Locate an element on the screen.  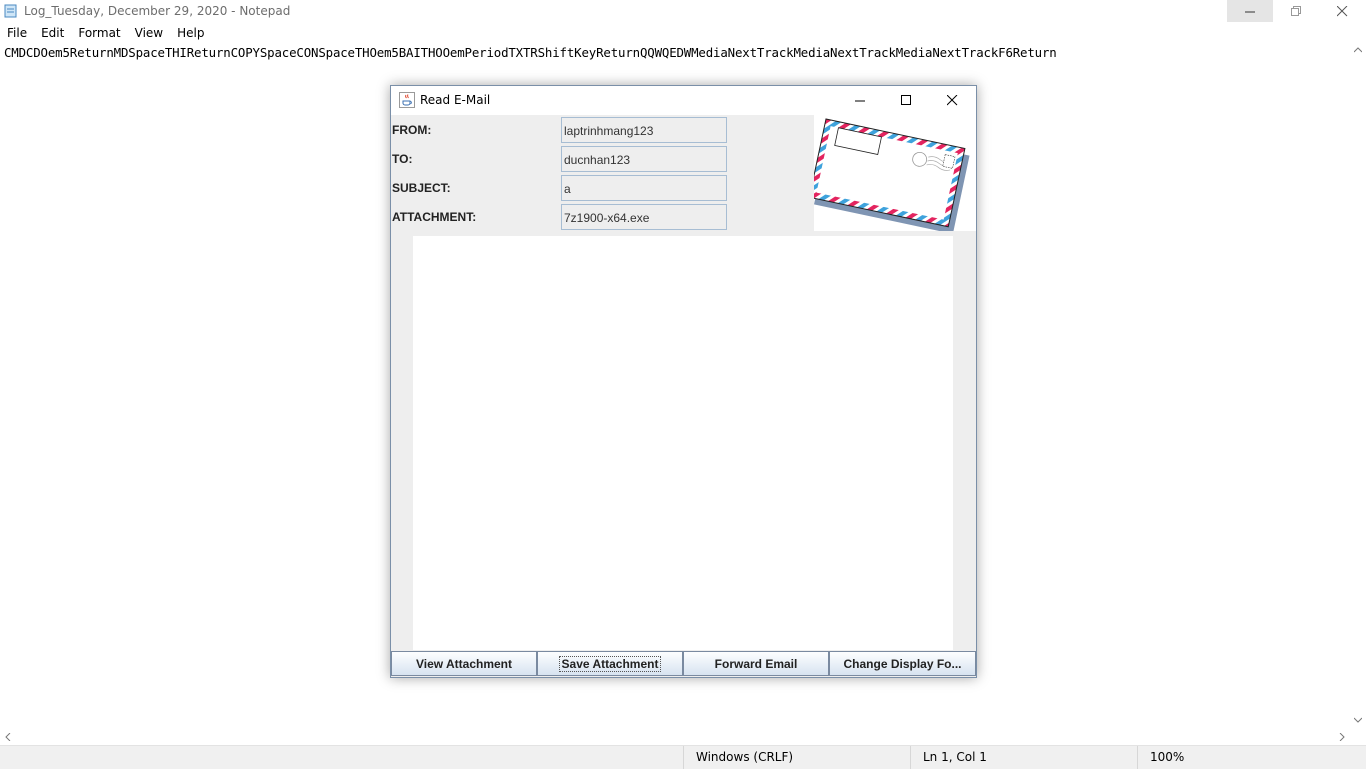
view-attachment-button: View Attachment is located at coordinates (464, 663).